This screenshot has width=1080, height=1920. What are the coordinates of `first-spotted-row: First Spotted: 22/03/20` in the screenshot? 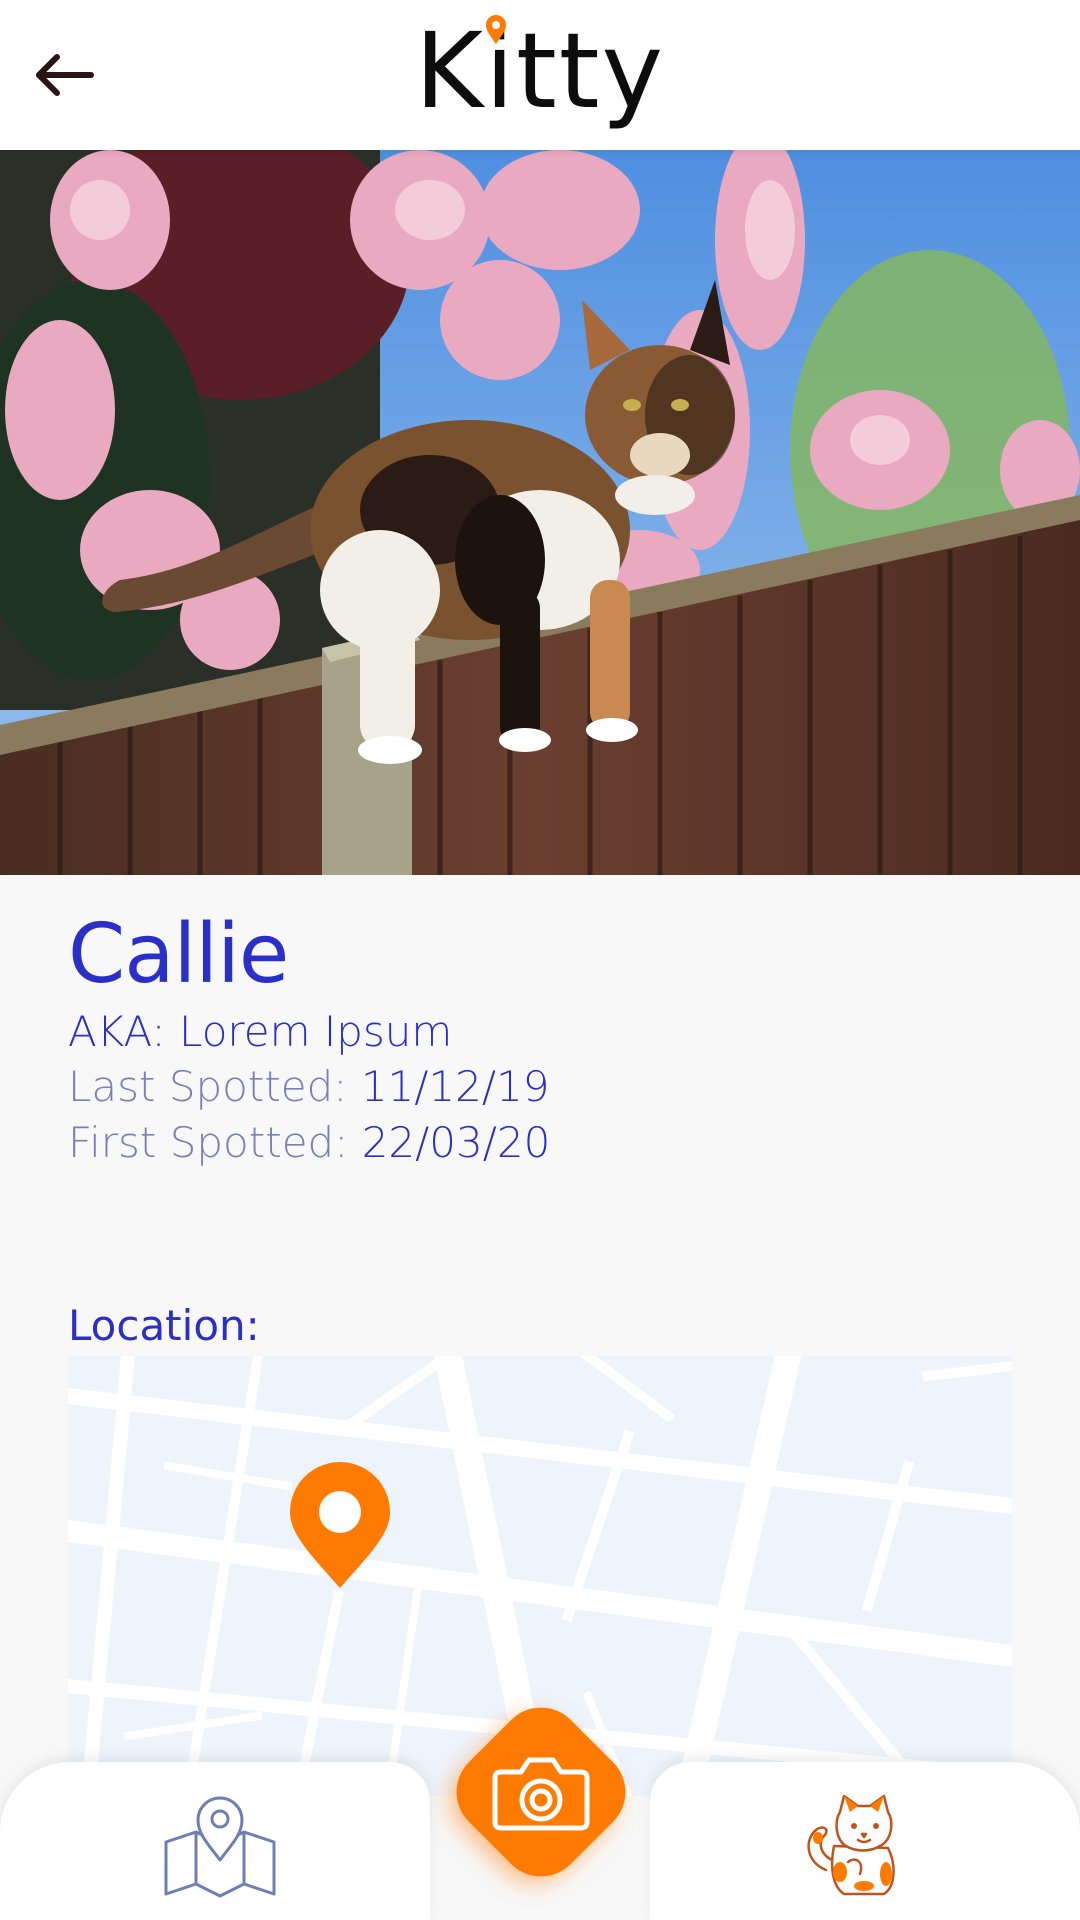 It's located at (543, 1143).